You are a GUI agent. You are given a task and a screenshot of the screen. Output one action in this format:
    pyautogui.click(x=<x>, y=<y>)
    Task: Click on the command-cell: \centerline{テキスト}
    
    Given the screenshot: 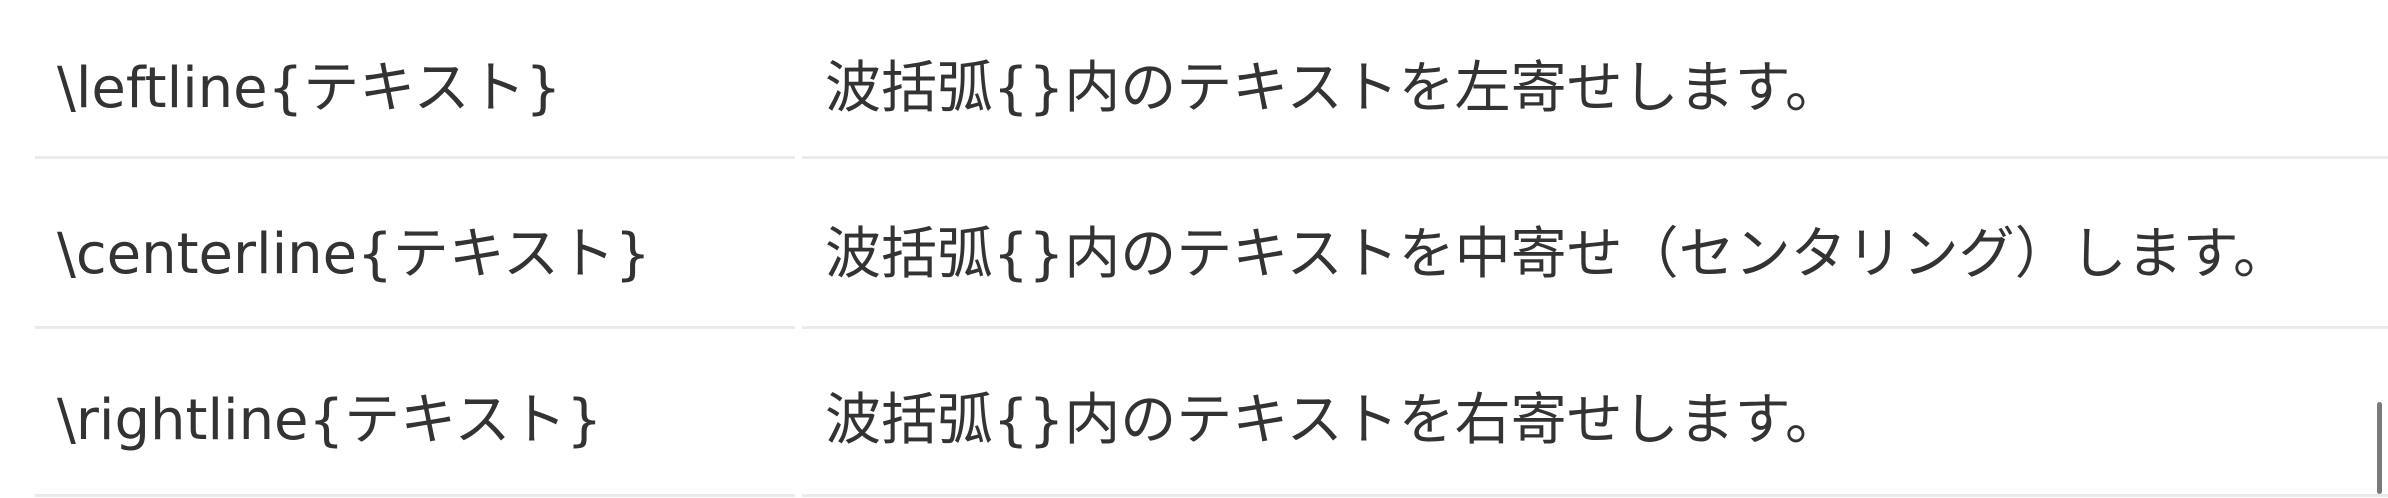 What is the action you would take?
    pyautogui.click(x=354, y=254)
    